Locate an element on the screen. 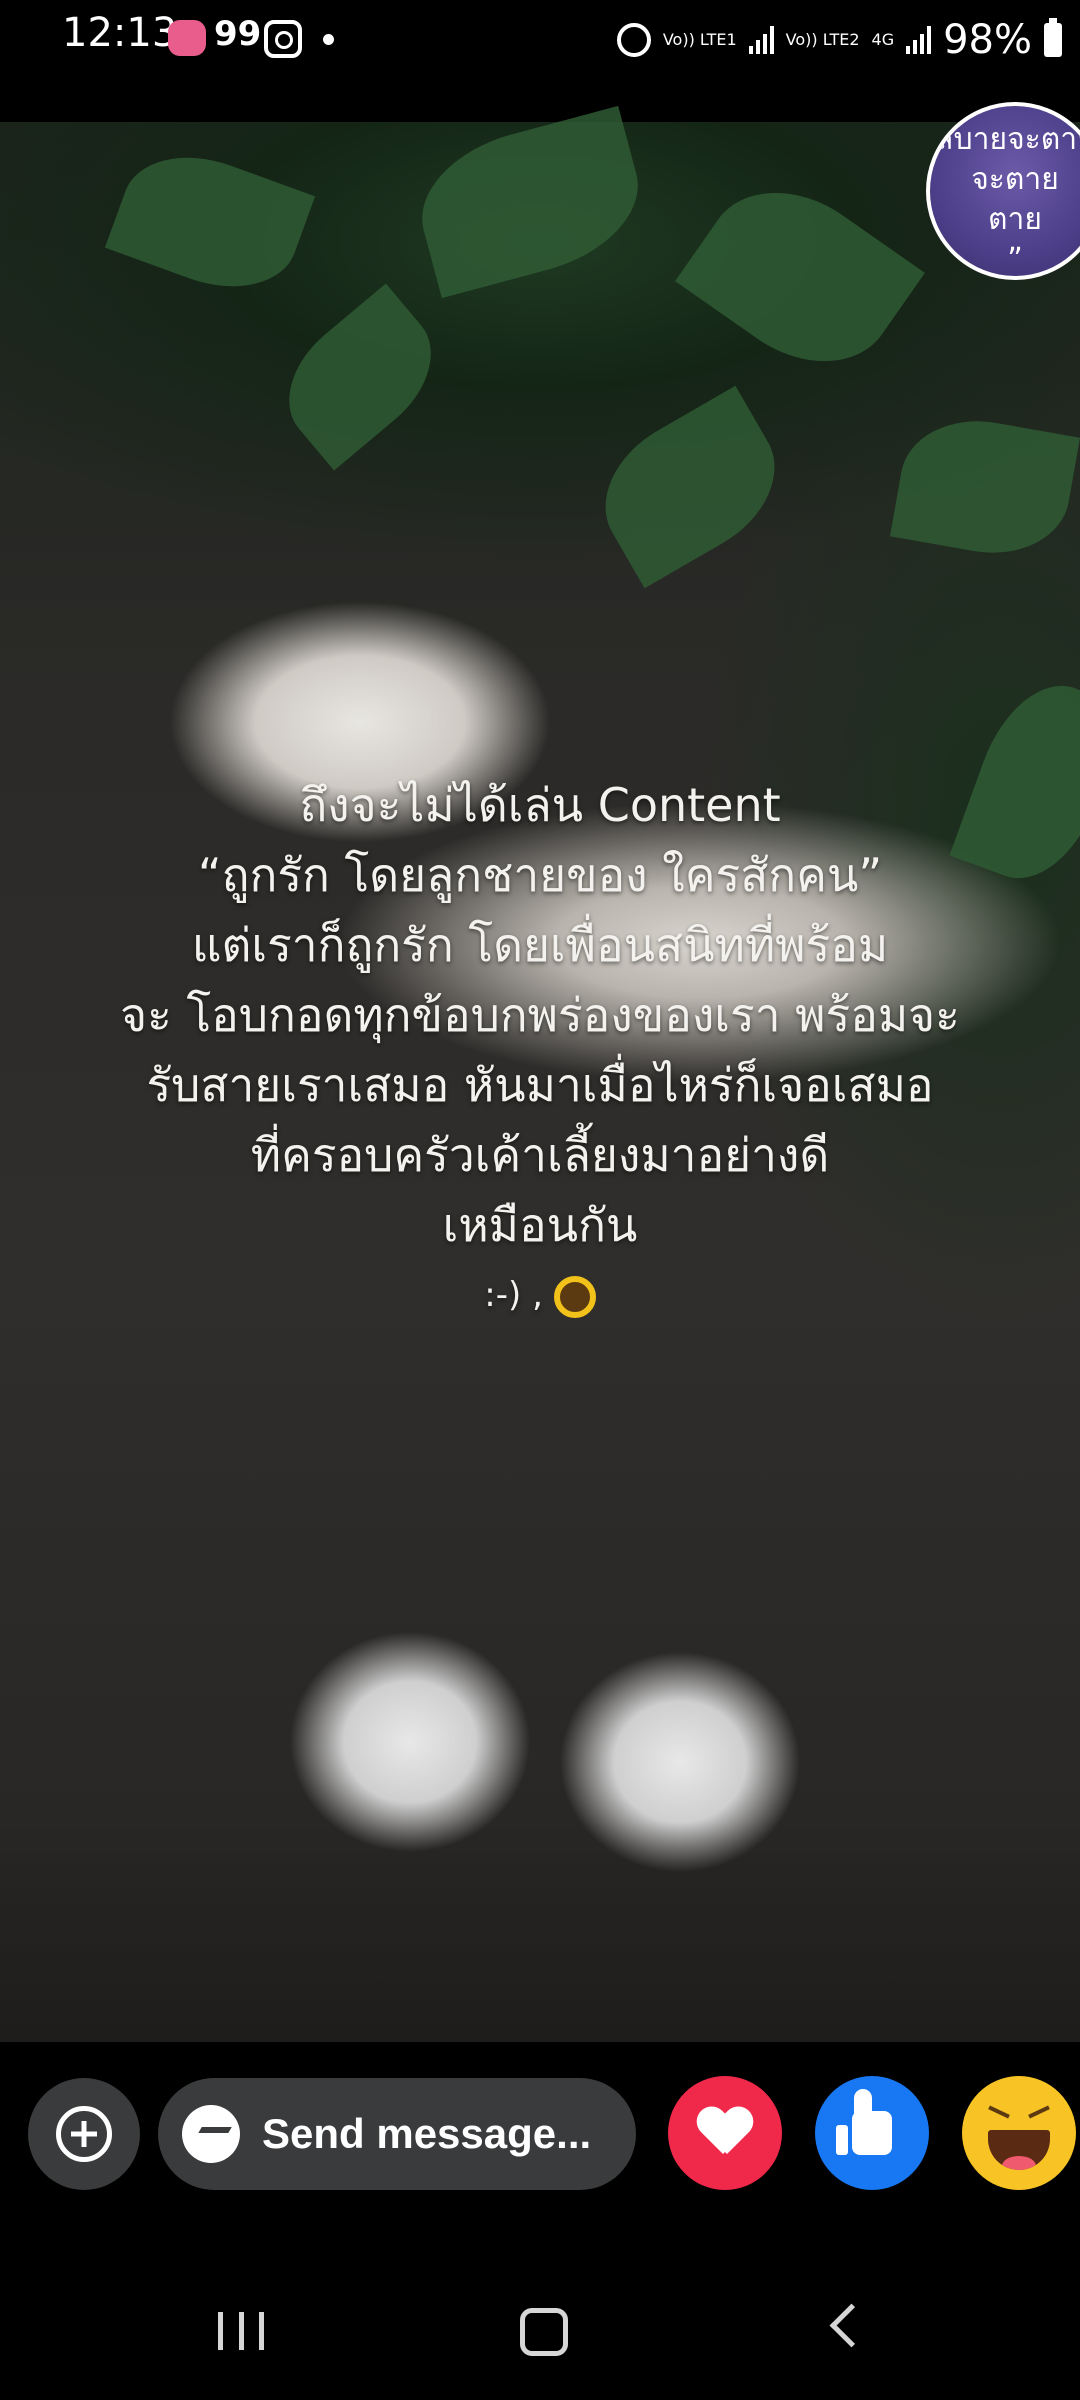 The image size is (1080, 2400). app-notification-icon is located at coordinates (187, 38).